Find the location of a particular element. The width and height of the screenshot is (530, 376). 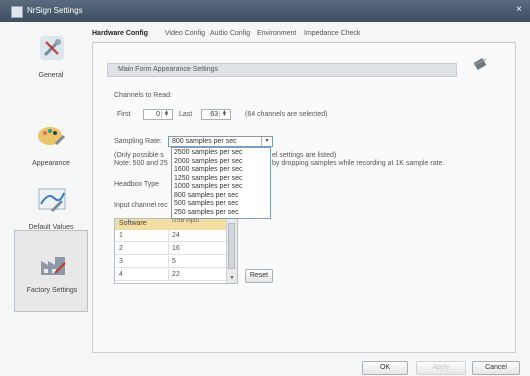

table-cell: 3 is located at coordinates (121, 261).